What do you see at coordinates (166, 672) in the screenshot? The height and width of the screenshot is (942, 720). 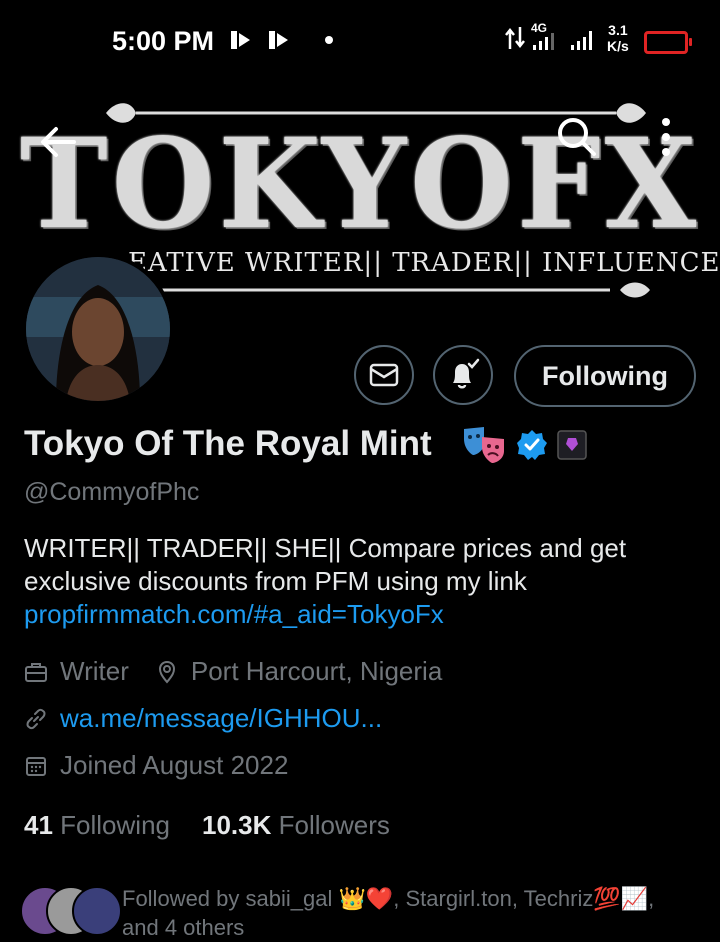 I see `pin-icon` at bounding box center [166, 672].